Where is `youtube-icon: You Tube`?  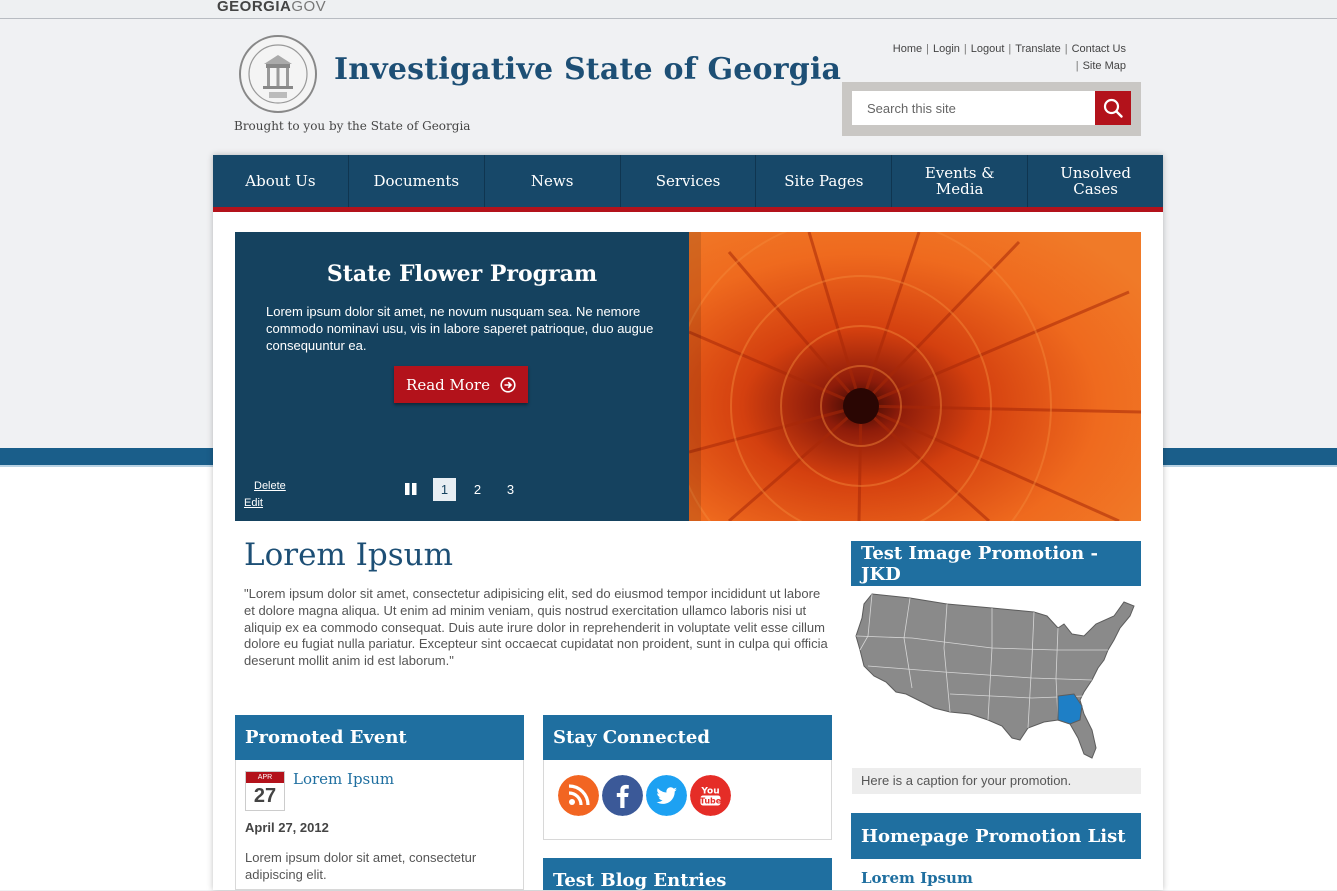
youtube-icon: You Tube is located at coordinates (710, 795).